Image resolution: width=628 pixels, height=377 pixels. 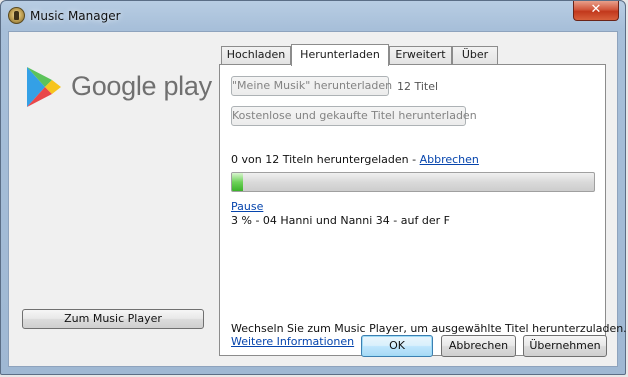 I want to click on tab-herunterladen: Herunterladen, so click(x=340, y=55).